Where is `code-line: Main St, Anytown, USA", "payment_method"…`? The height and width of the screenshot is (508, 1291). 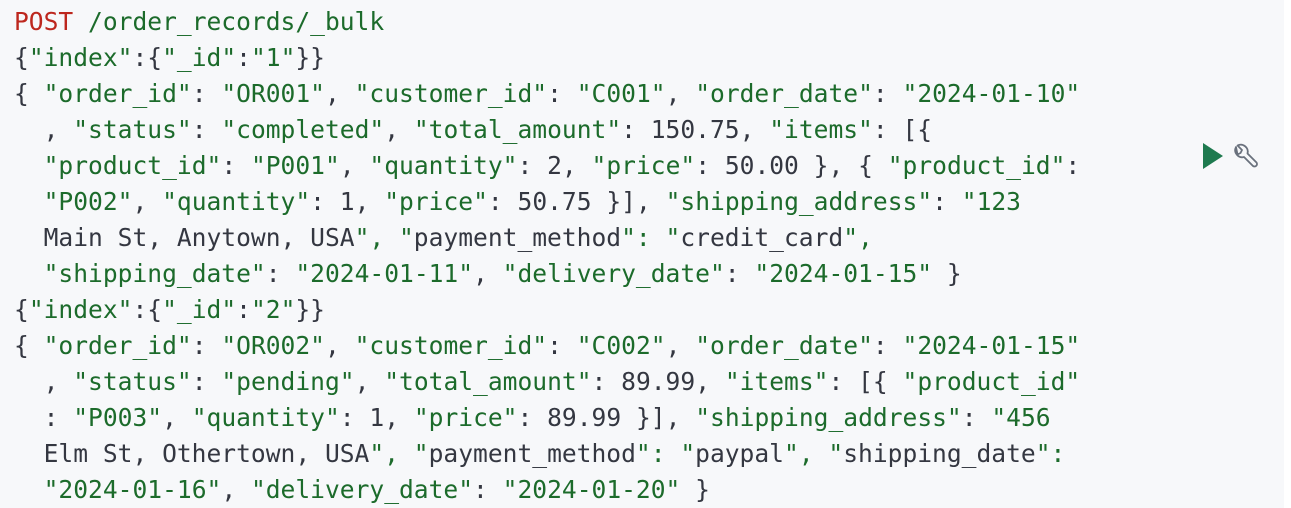 code-line: Main St, Anytown, USA", "payment_method"… is located at coordinates (443, 237).